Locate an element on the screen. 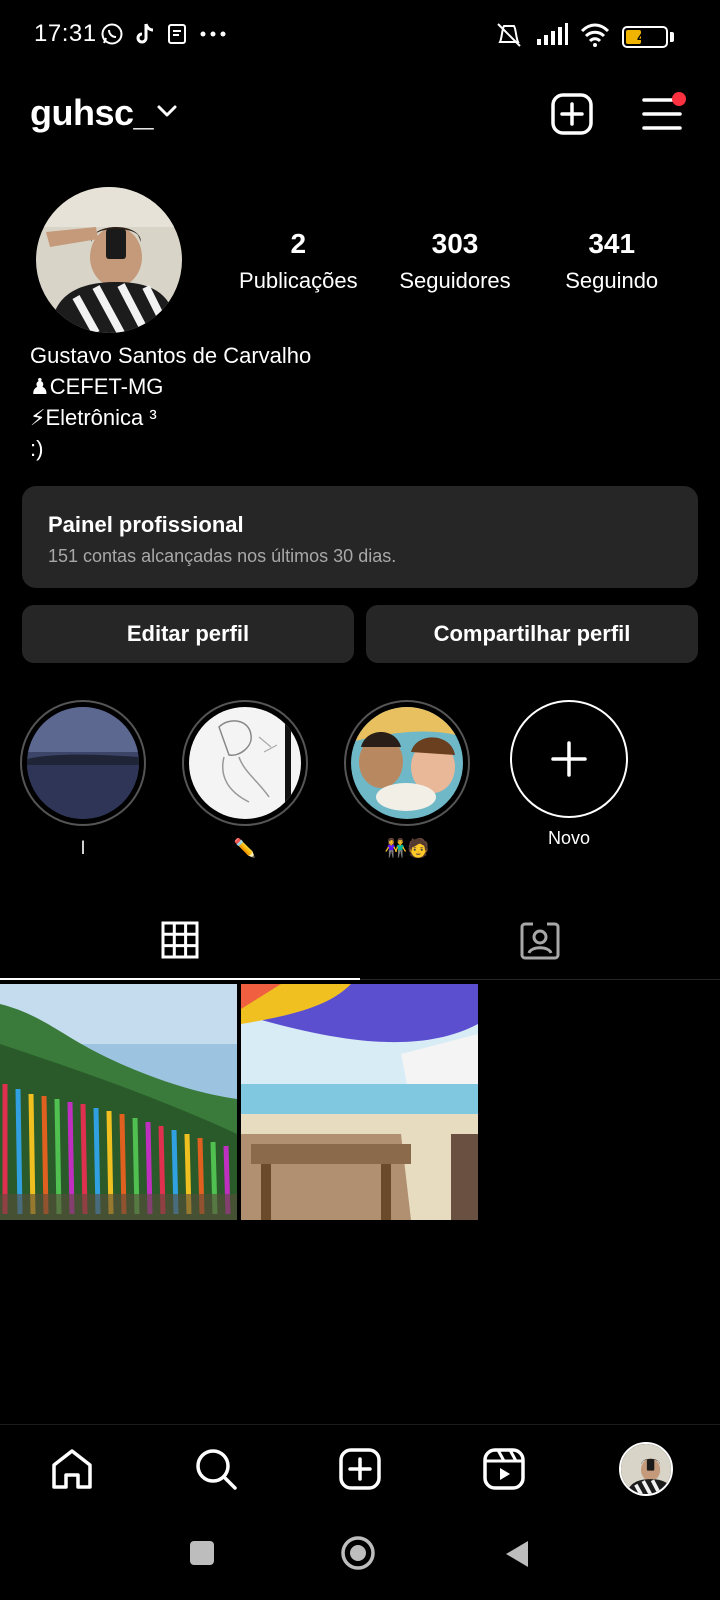 This screenshot has width=720, height=1600. vibrate-off-icon is located at coordinates (509, 35).